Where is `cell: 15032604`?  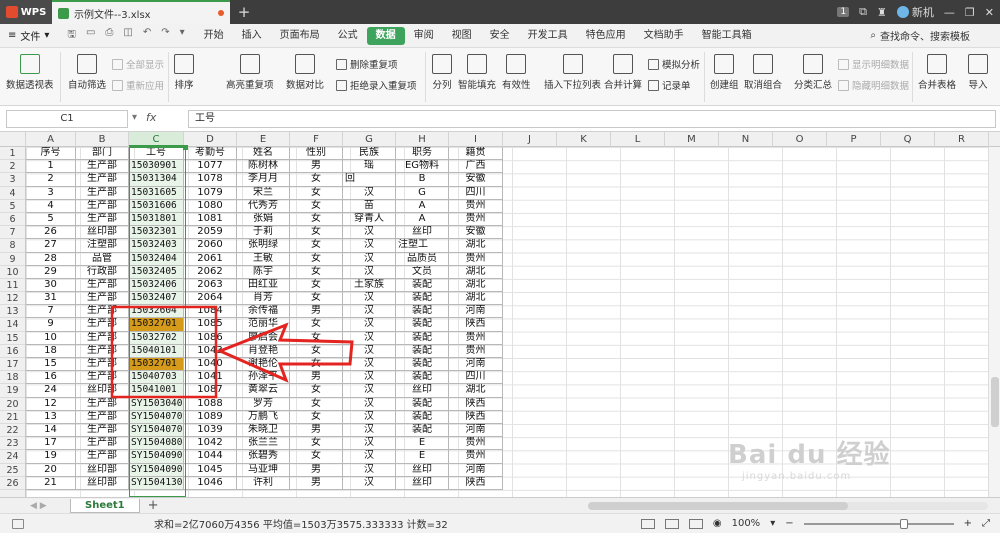
cell: 15032604 is located at coordinates (156, 312).